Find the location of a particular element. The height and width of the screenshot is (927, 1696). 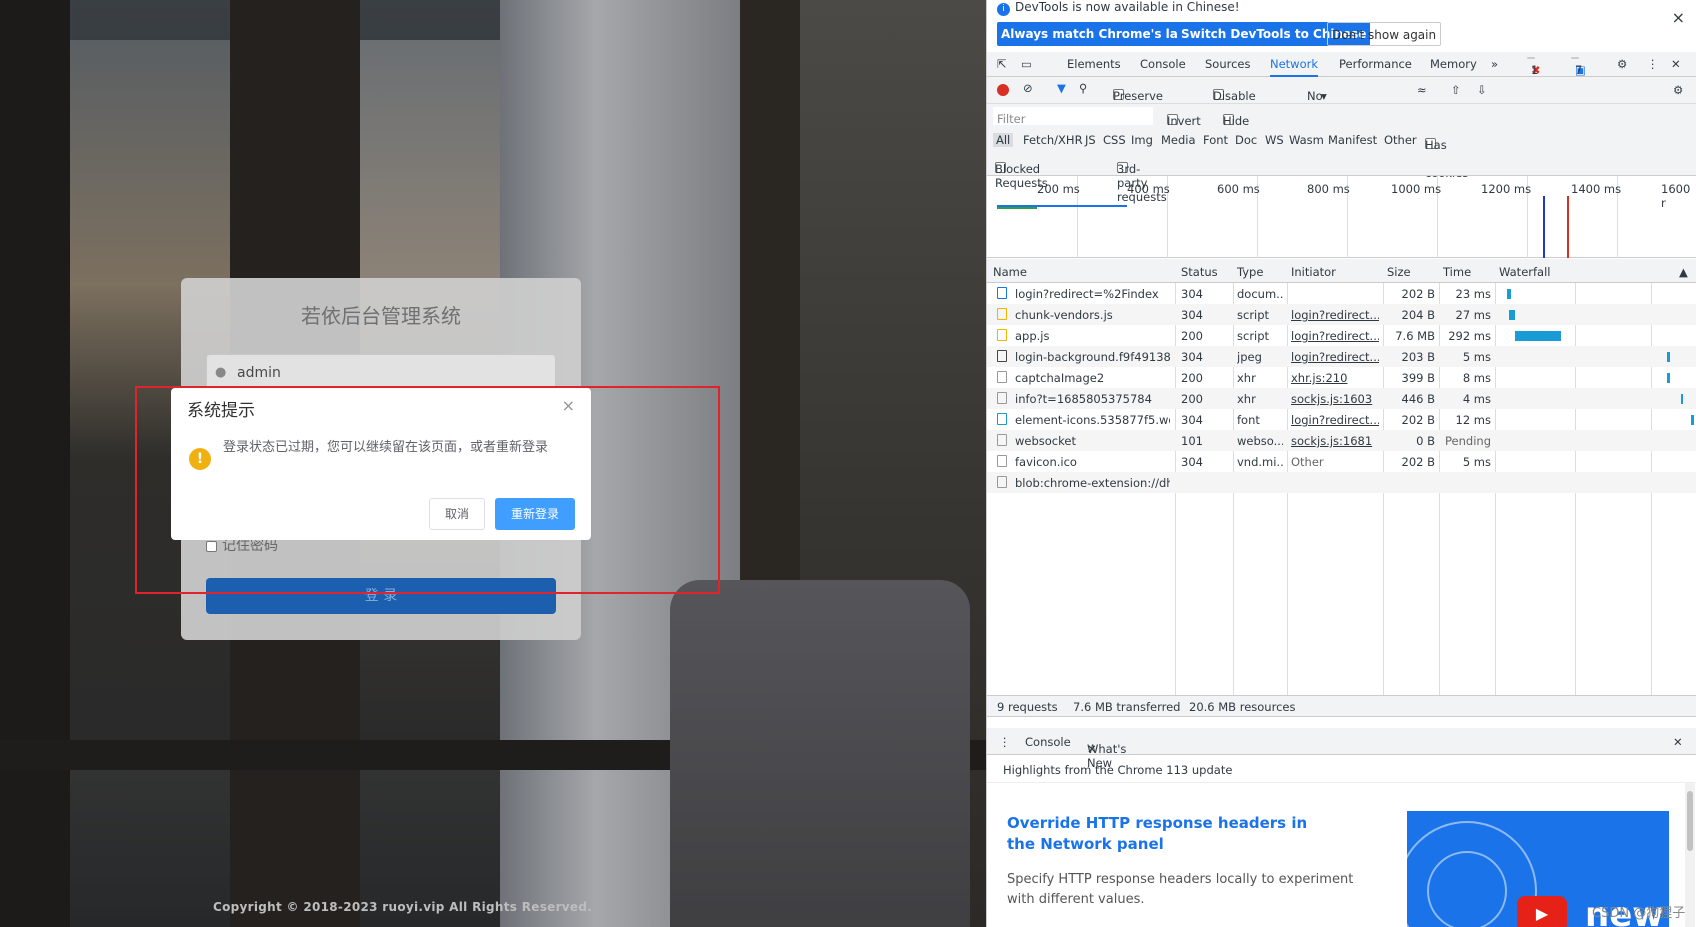

type-all: All is located at coordinates (1003, 140).